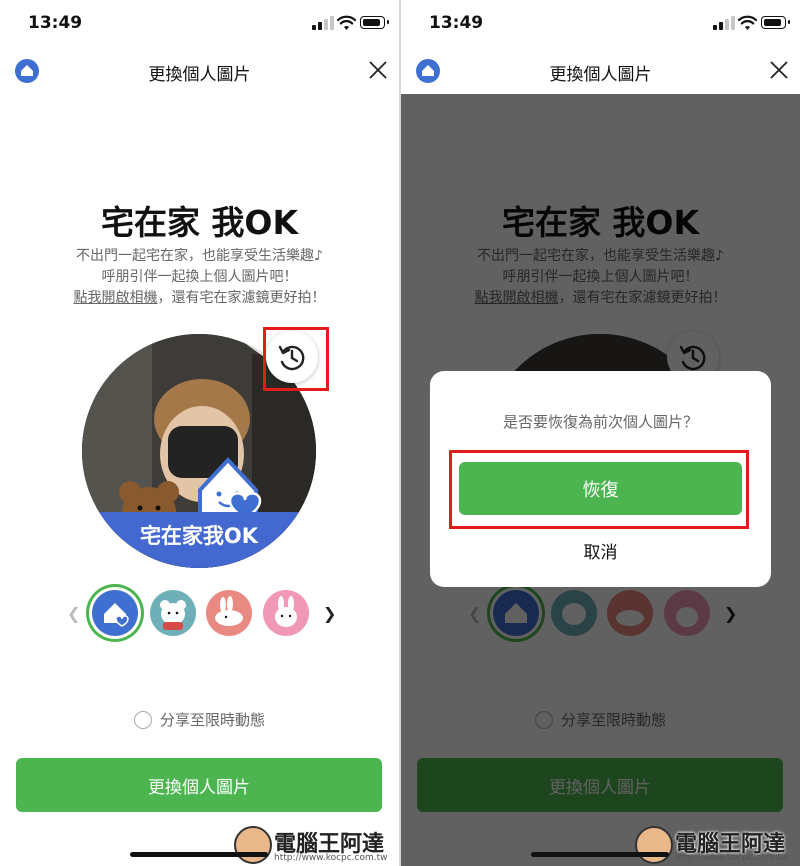 The image size is (800, 866). What do you see at coordinates (199, 536) in the screenshot?
I see `avatar-banner-text: 宅在家我OK` at bounding box center [199, 536].